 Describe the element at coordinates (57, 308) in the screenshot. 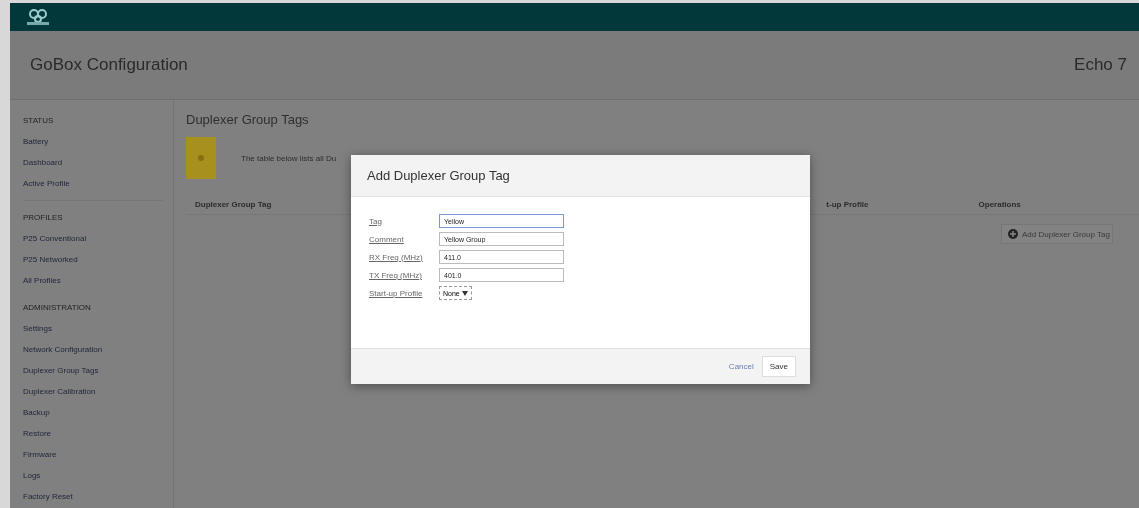

I see `sidebar-heading: ADMINISTRATION` at that location.